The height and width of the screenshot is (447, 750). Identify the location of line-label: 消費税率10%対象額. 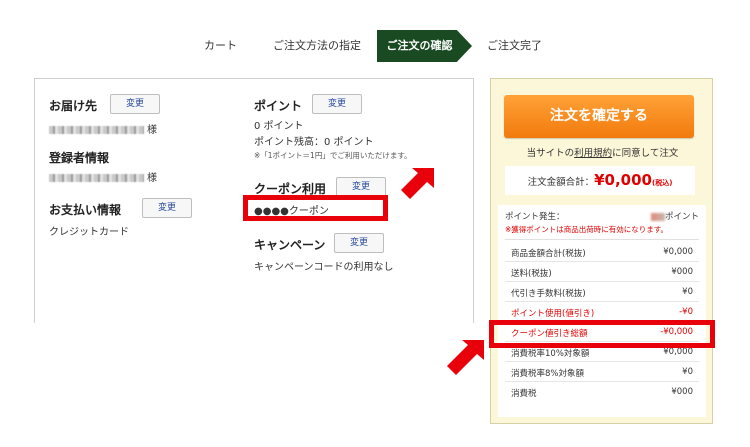
(550, 354).